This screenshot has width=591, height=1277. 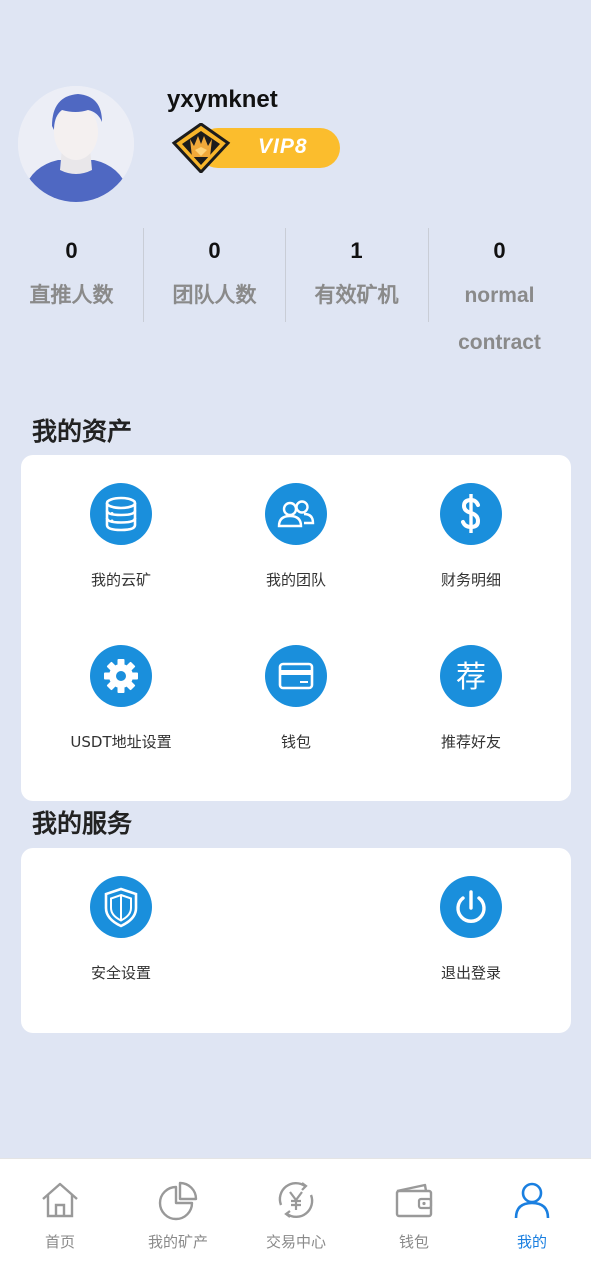 I want to click on menu-item-wallet: 钱包, so click(x=296, y=698).